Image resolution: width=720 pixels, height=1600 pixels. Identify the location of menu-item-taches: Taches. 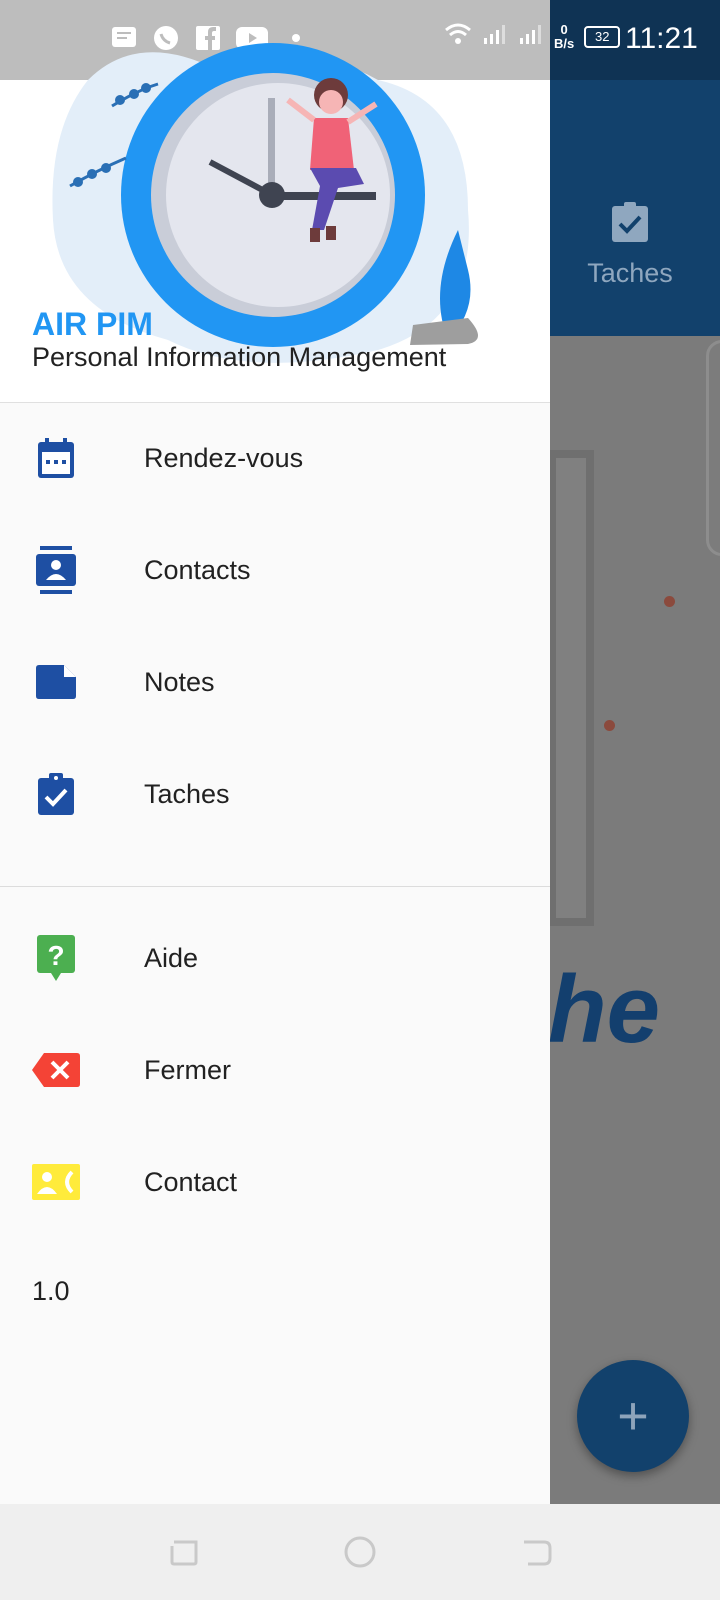
(275, 794).